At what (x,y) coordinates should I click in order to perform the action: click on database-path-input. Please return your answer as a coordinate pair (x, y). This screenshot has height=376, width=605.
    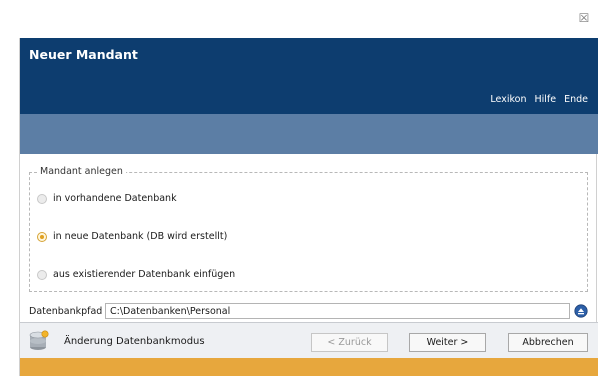
    Looking at the image, I should click on (337, 311).